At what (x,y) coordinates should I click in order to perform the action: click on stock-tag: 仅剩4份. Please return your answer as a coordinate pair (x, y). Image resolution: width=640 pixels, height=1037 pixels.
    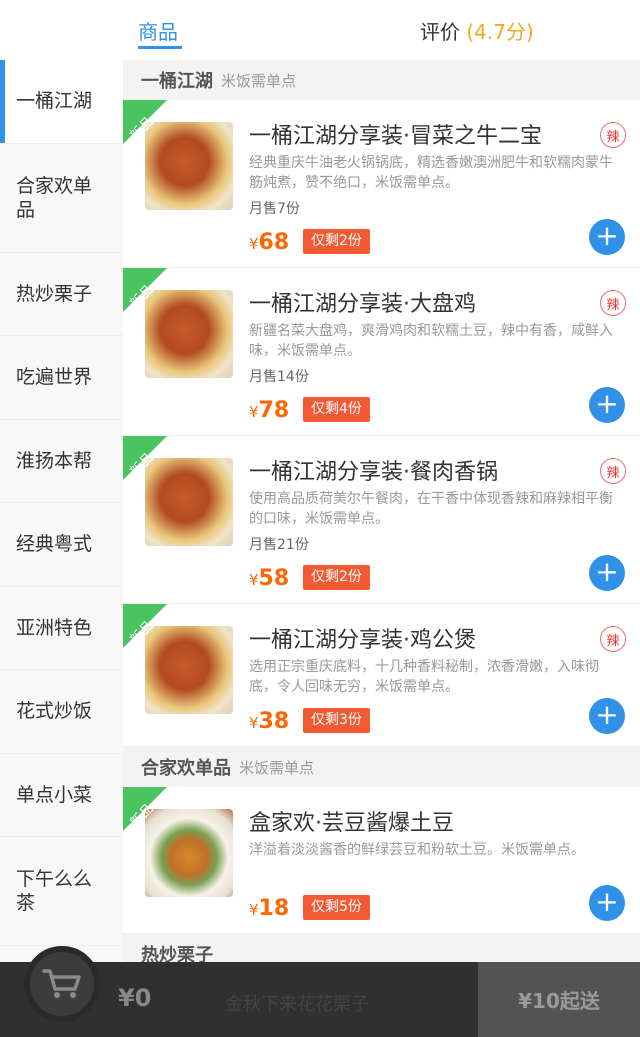
    Looking at the image, I should click on (336, 409).